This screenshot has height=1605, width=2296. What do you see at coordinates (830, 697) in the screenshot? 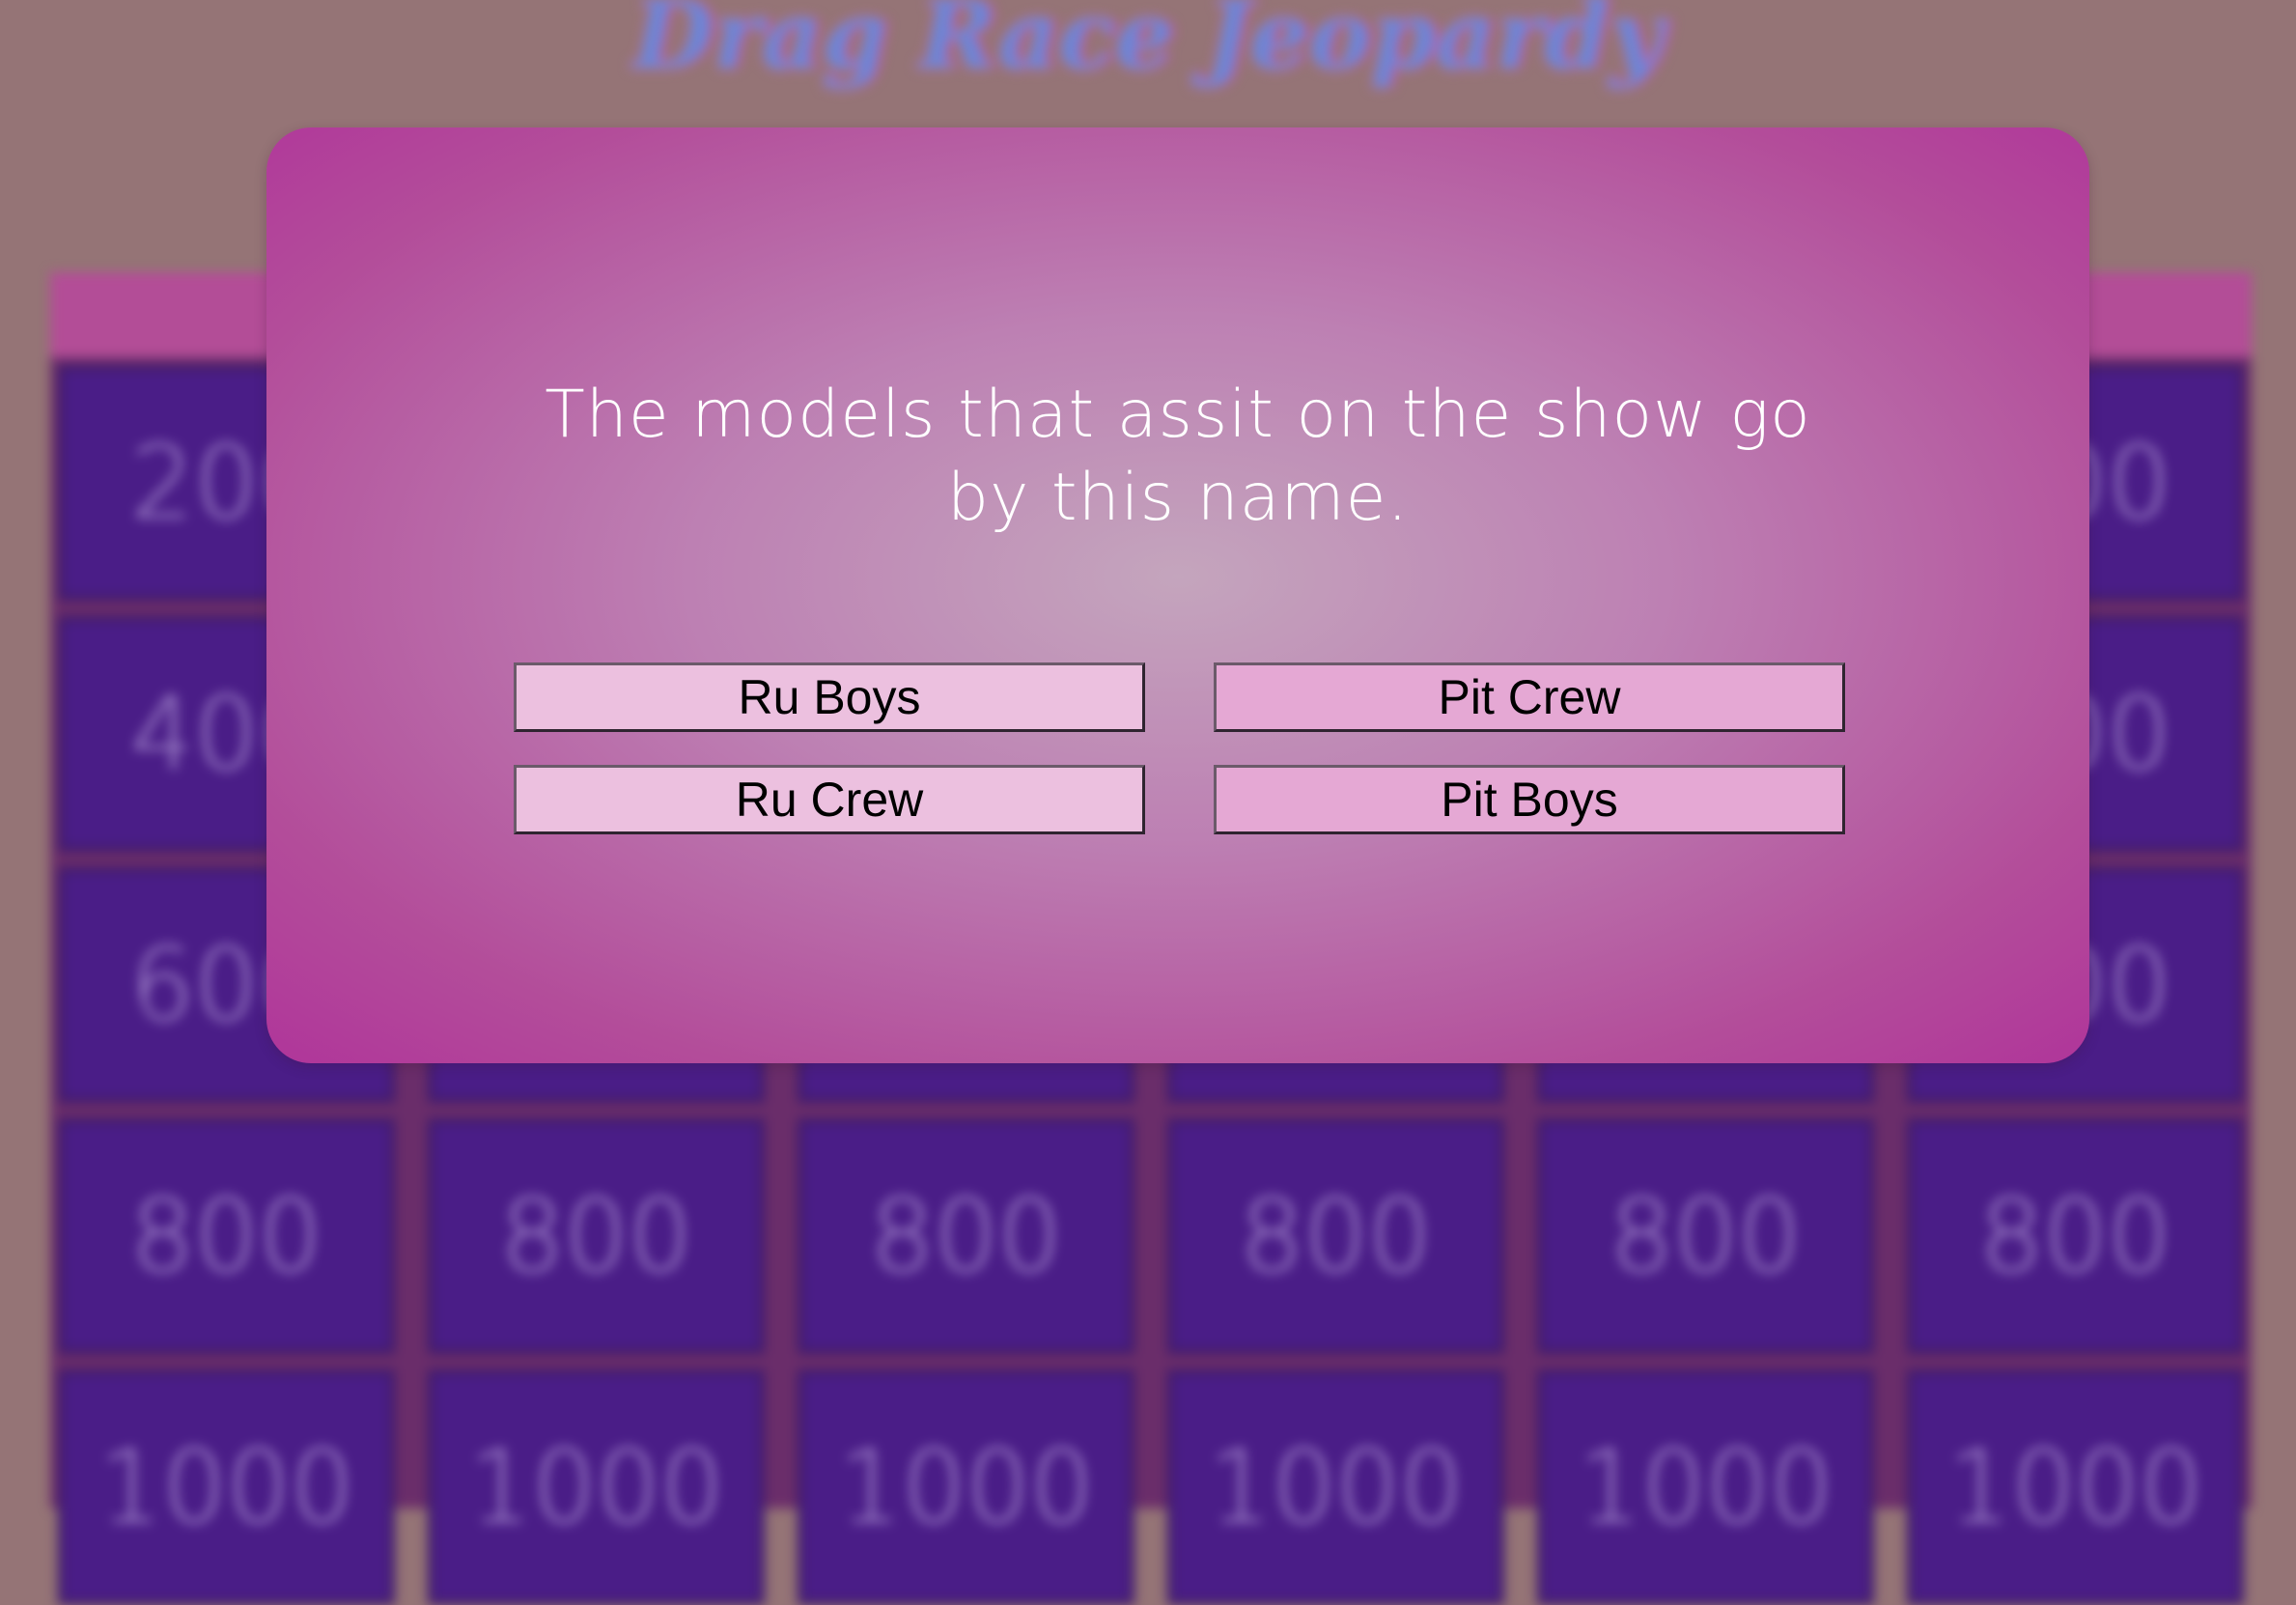
I see `answer-button-ru-boys: Ru Boys` at bounding box center [830, 697].